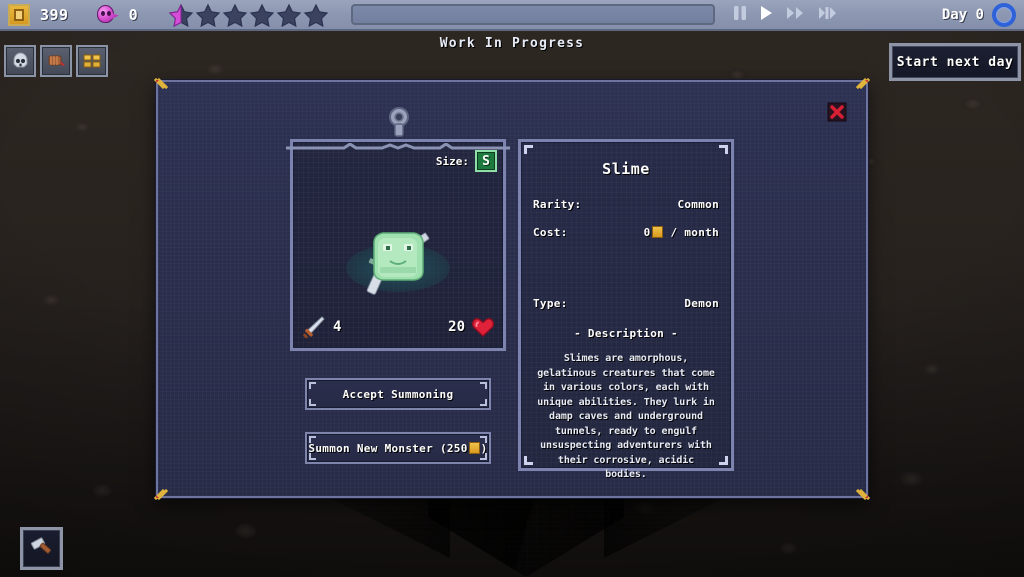 The width and height of the screenshot is (1024, 577). What do you see at coordinates (483, 327) in the screenshot?
I see `heart-icon` at bounding box center [483, 327].